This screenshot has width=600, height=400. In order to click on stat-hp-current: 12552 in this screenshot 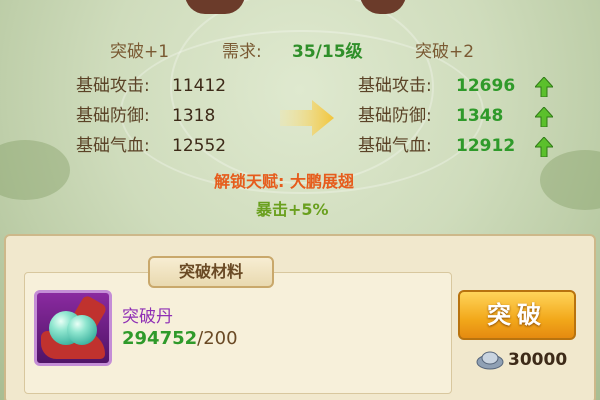, I will do `click(199, 146)`.